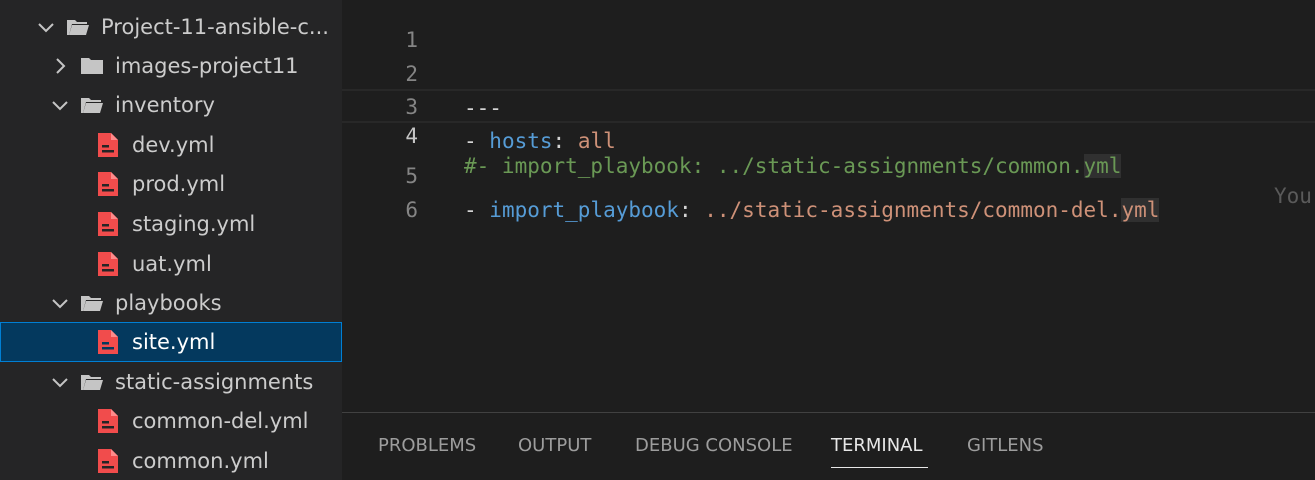 This screenshot has height=480, width=1315. I want to click on folder-label: images-project11, so click(207, 66).